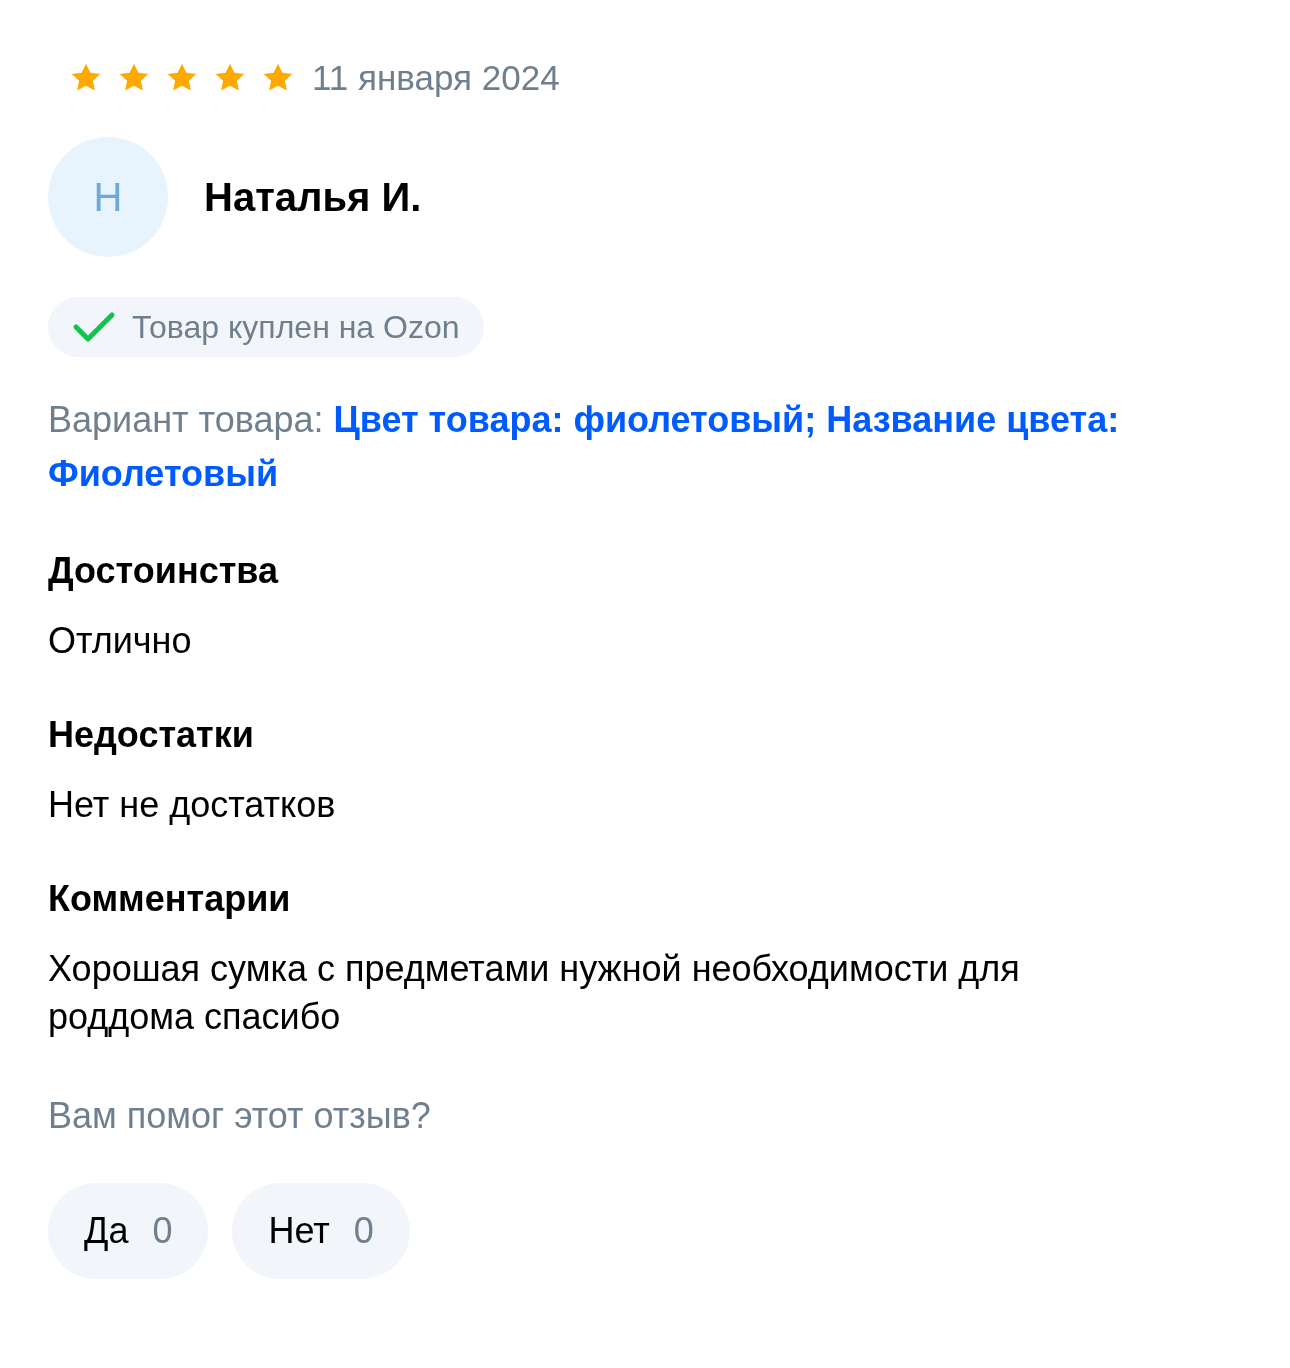  What do you see at coordinates (151, 734) in the screenshot?
I see `section-title: Недостатки` at bounding box center [151, 734].